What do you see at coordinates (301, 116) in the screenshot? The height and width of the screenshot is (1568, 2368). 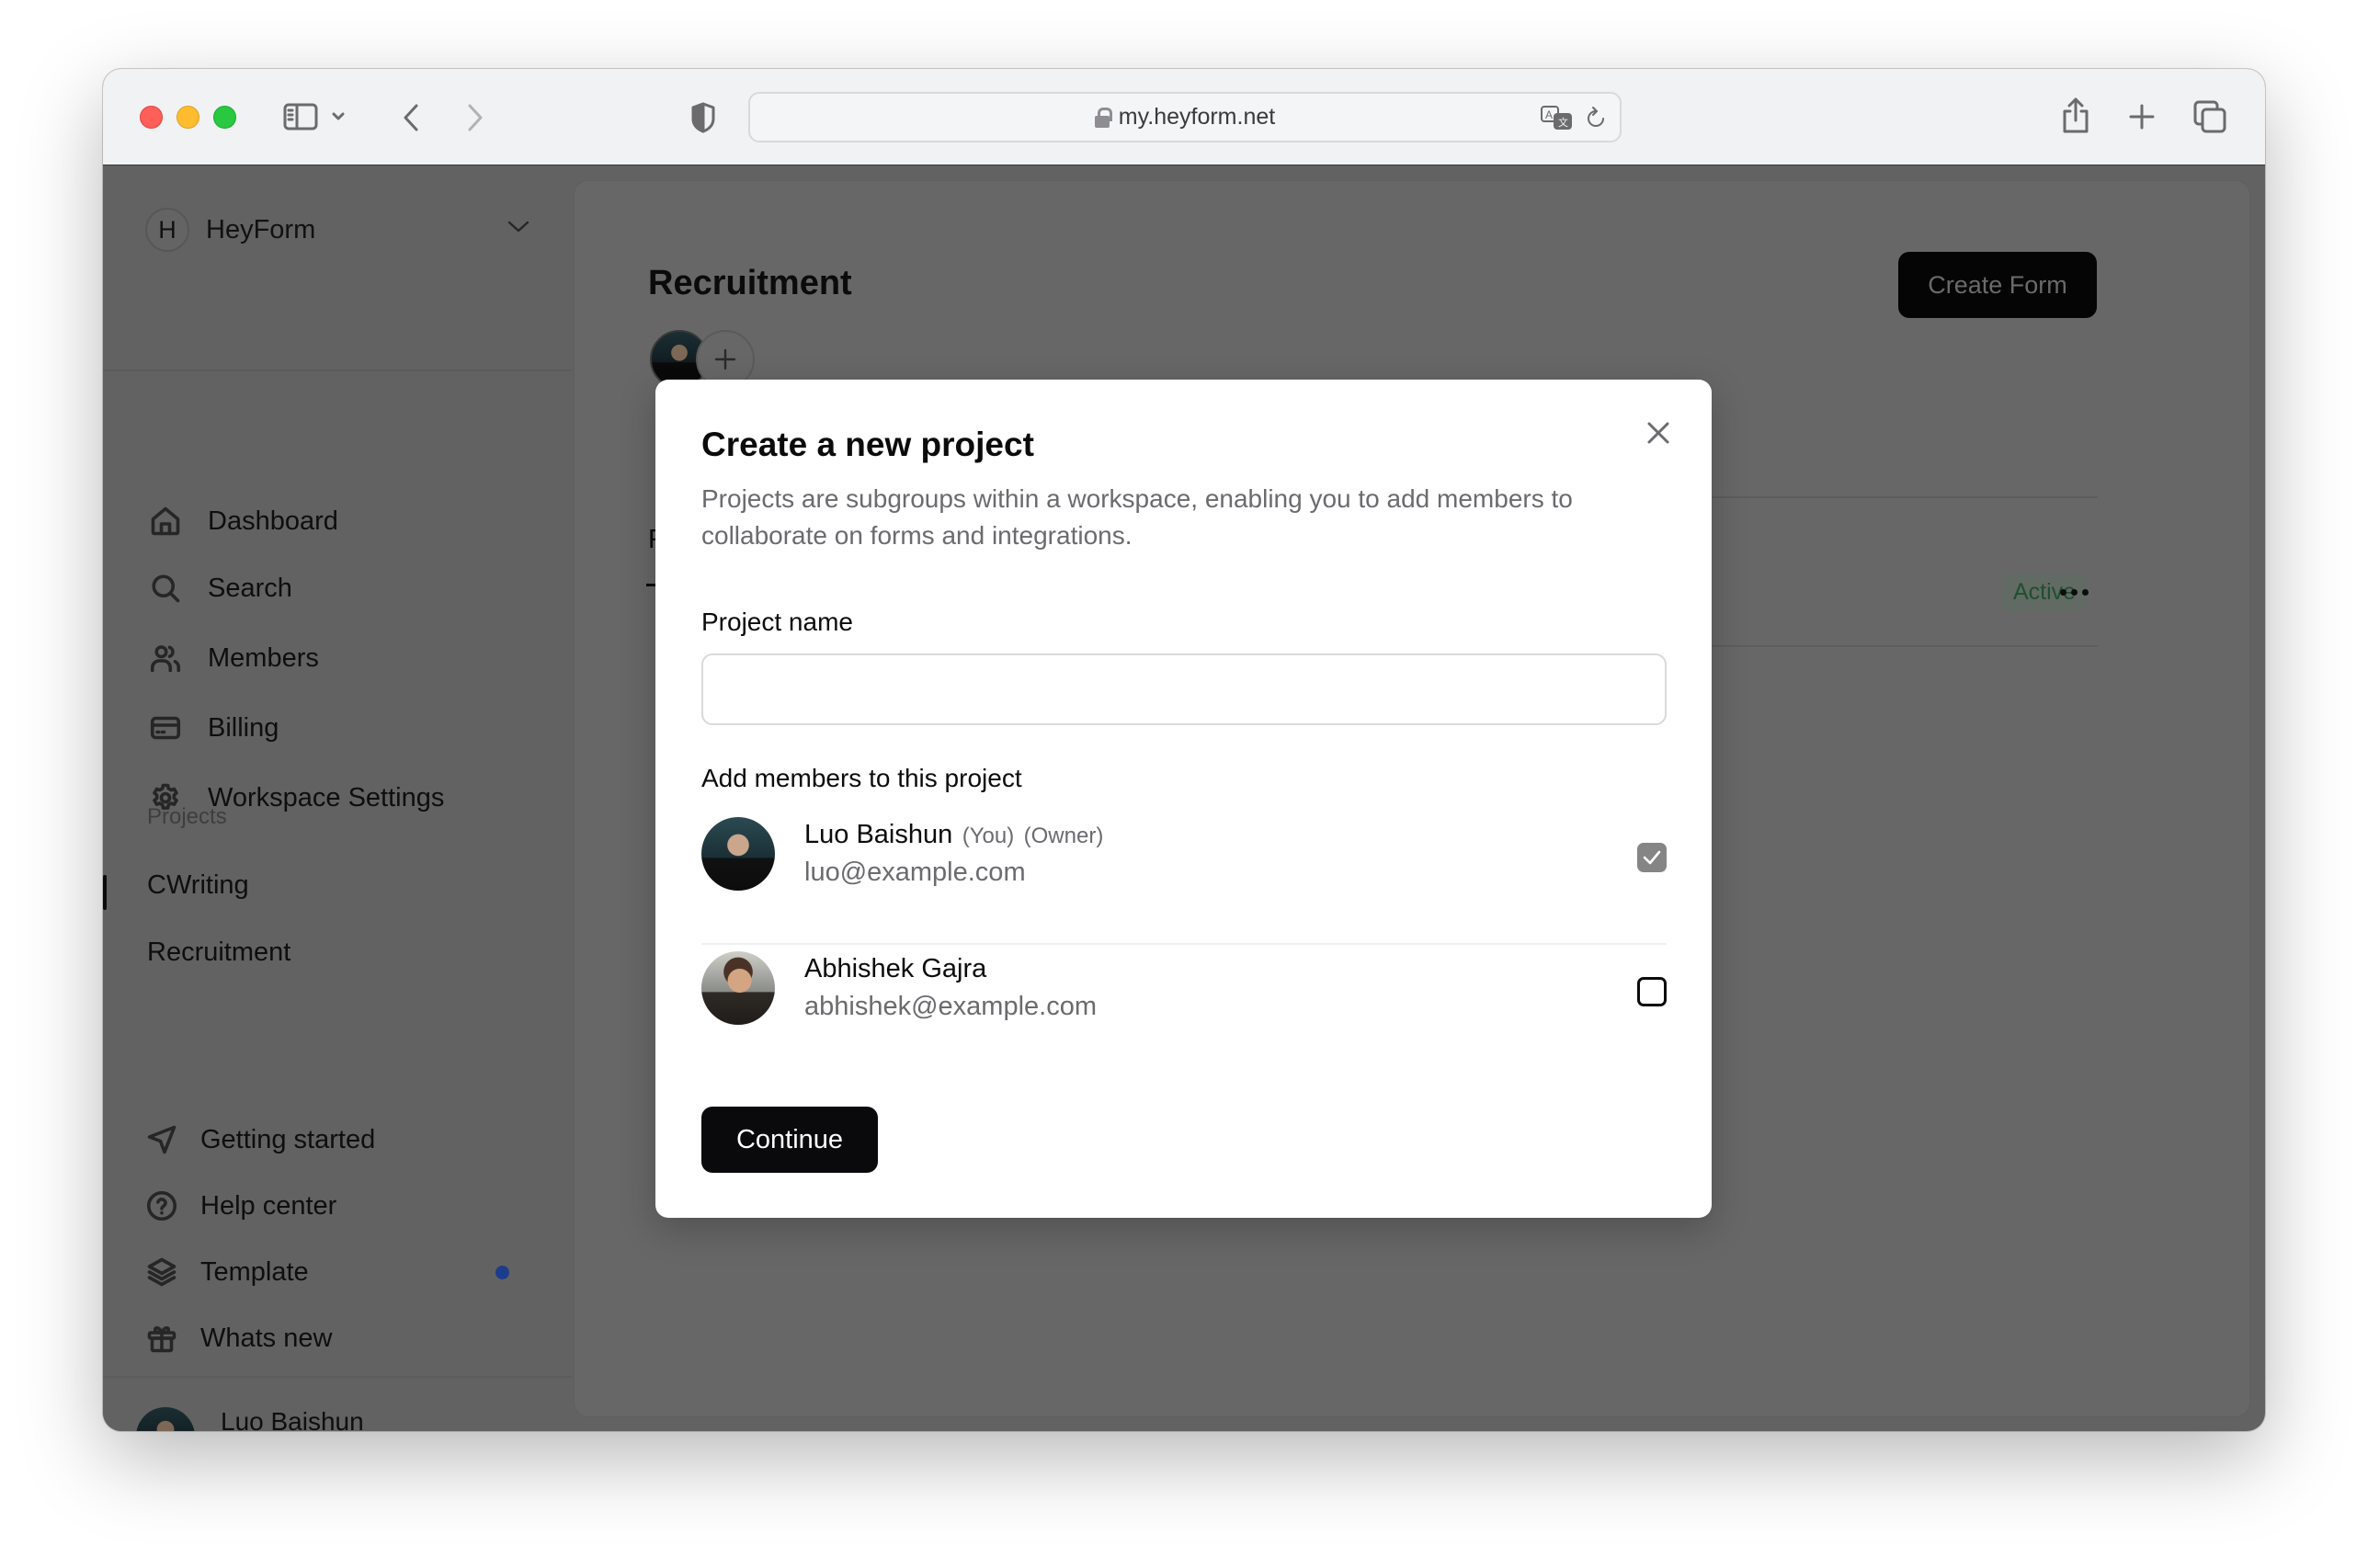 I see `sidebar-toggle-icon` at bounding box center [301, 116].